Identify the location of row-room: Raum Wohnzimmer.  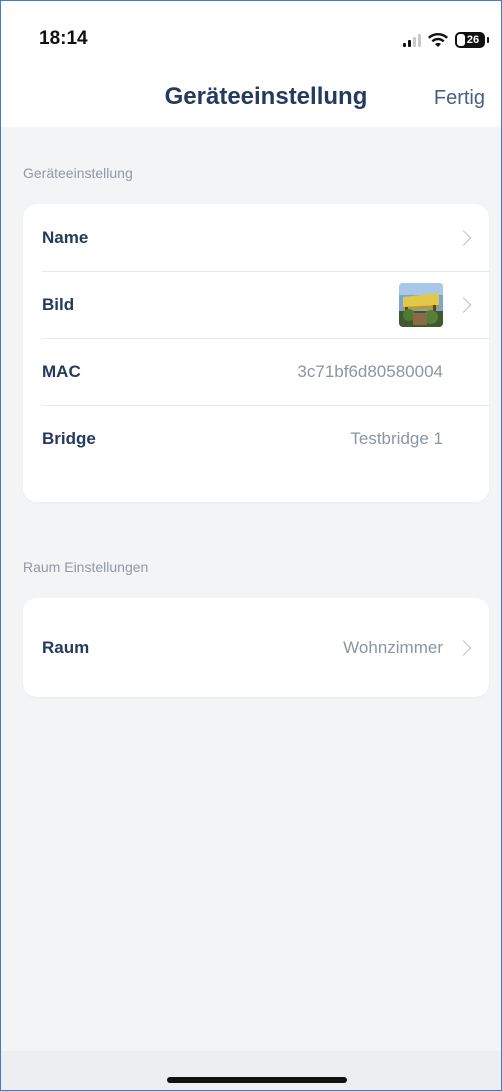
(256, 647).